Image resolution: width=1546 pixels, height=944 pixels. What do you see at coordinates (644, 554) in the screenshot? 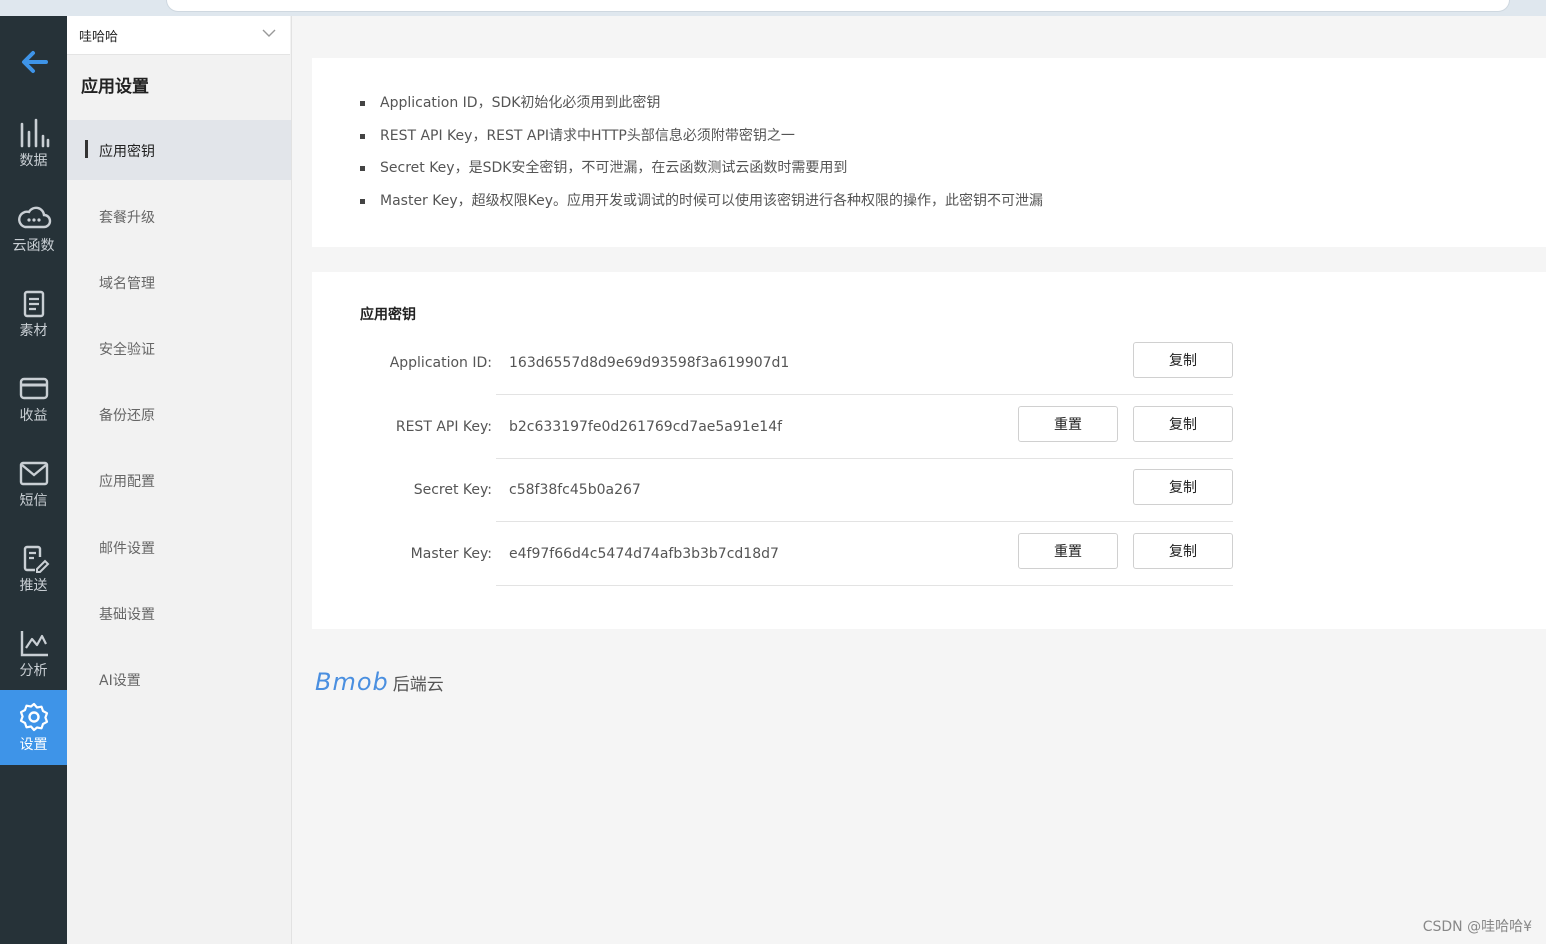
I see `key-value: e4f97f66d4c5474d74afb3b3b7cd18d7` at bounding box center [644, 554].